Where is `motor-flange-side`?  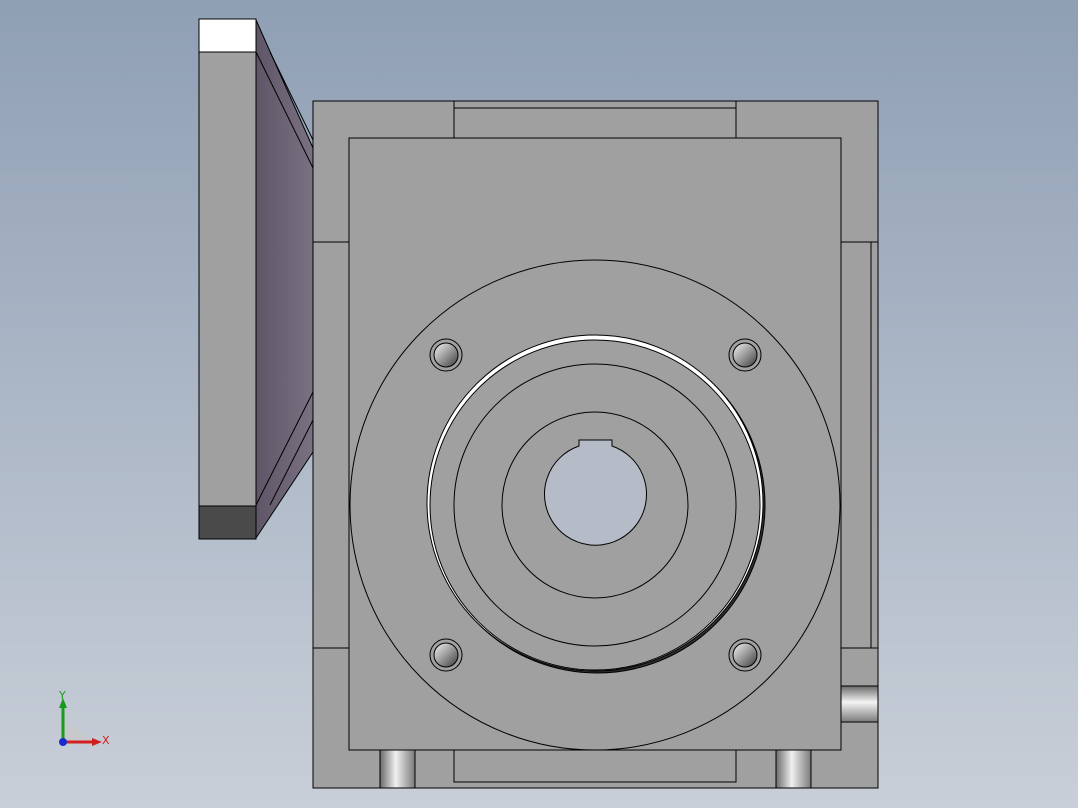 motor-flange-side is located at coordinates (284, 279).